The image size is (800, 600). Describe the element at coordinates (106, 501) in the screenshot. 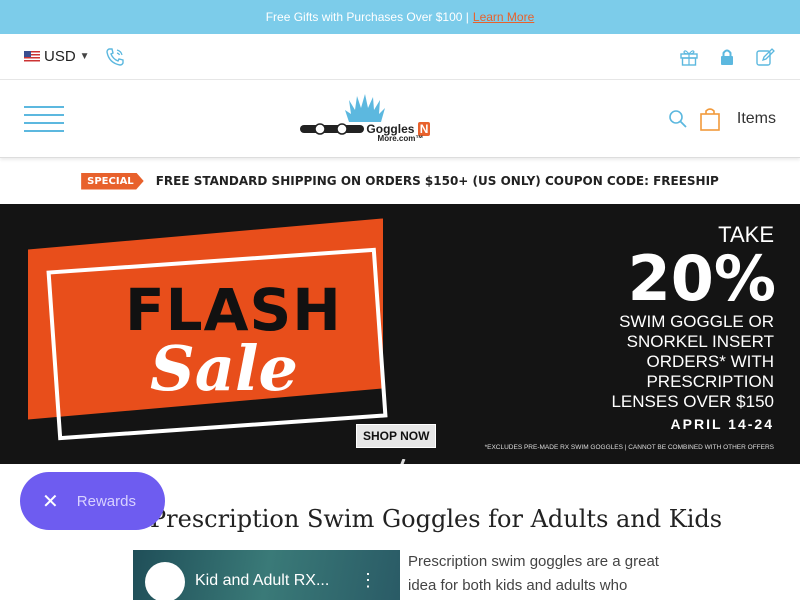

I see `rewards-label: Rewards` at that location.